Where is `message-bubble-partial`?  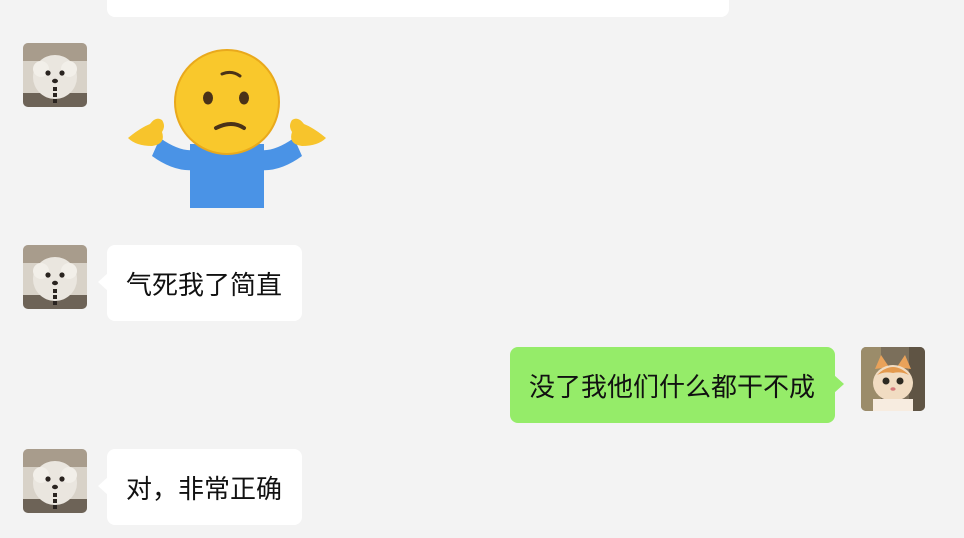
message-bubble-partial is located at coordinates (418, 8).